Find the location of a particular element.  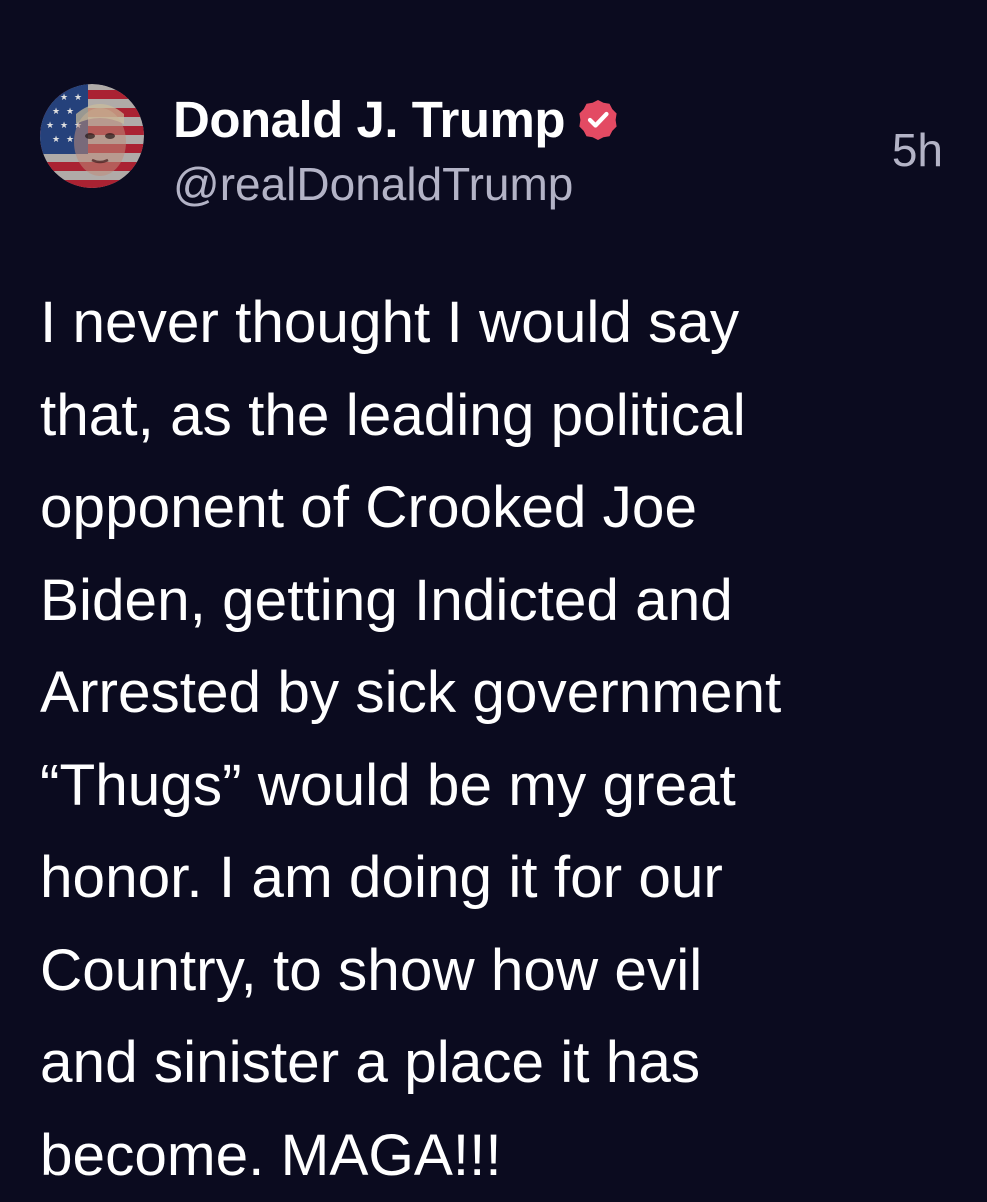

avatar-flag-portrait-icon: ★★★ ★★ ★★★ ★★ is located at coordinates (92, 136).